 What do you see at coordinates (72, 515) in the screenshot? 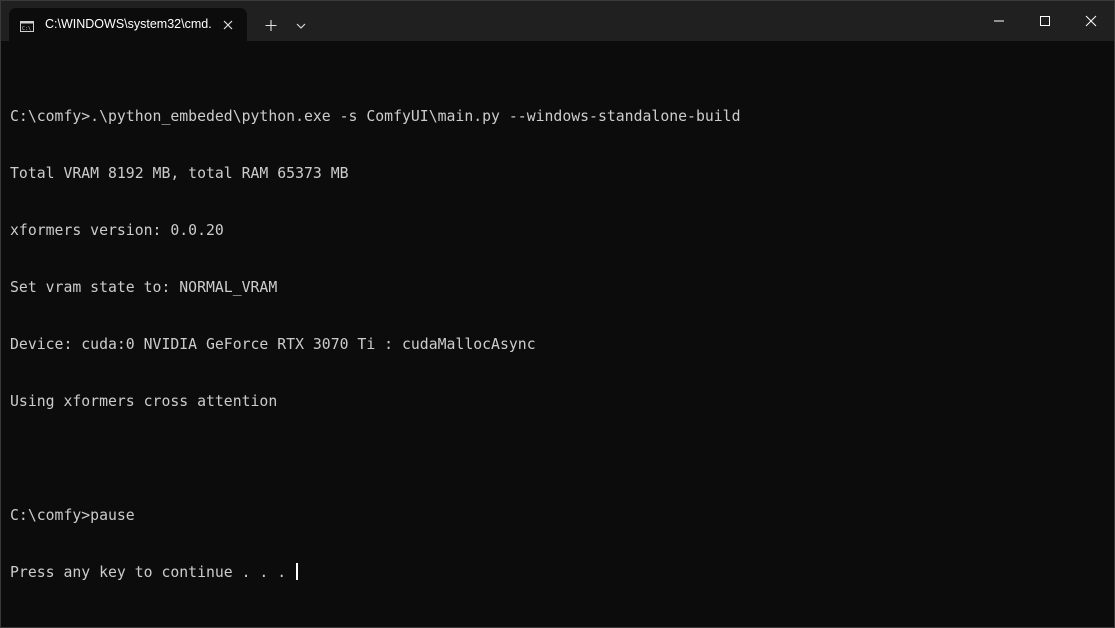
I see `terminal-line: C:\comfy>pause` at bounding box center [72, 515].